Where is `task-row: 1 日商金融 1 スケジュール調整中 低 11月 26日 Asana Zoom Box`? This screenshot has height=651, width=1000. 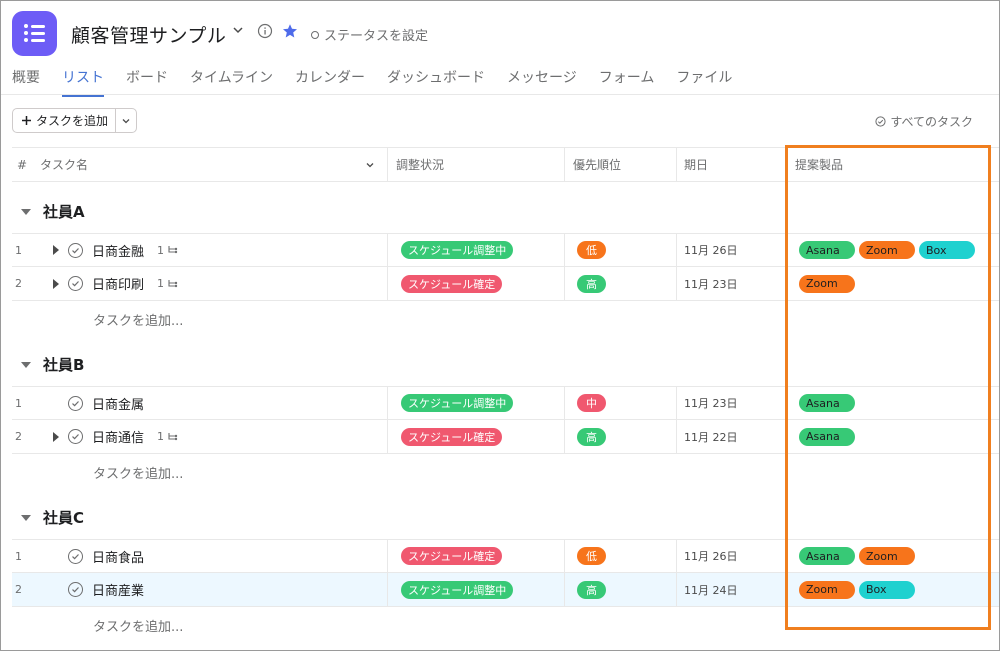
task-row: 1 日商金融 1 スケジュール調整中 低 11月 26日 Asana Zoom Box is located at coordinates (505, 250).